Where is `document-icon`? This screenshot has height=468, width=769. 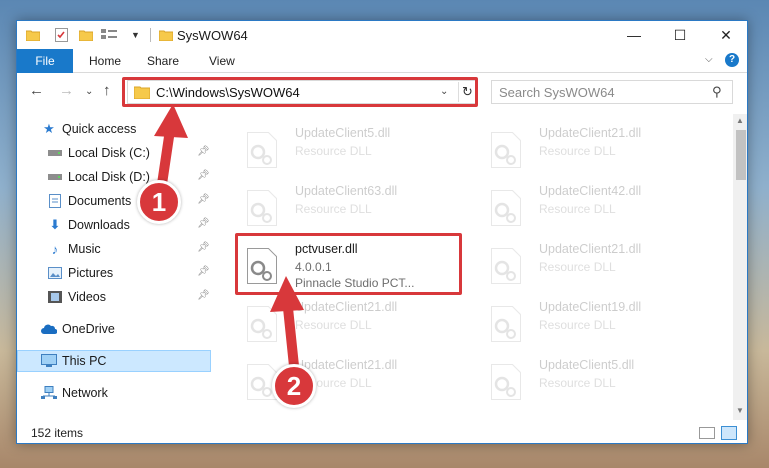 document-icon is located at coordinates (55, 201).